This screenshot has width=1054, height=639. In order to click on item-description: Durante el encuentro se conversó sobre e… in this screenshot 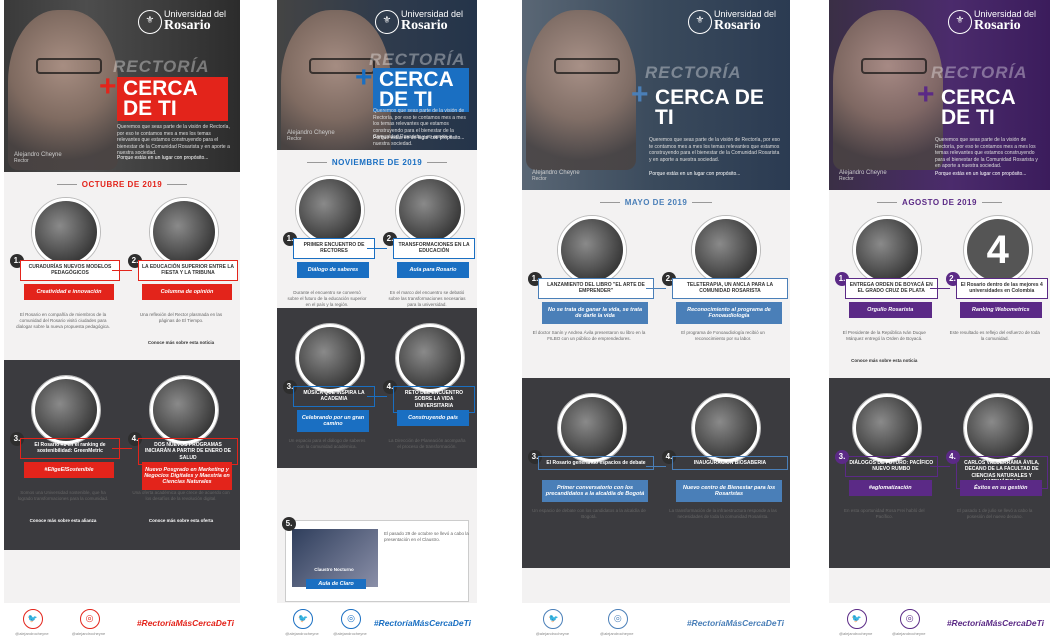, I will do `click(327, 299)`.